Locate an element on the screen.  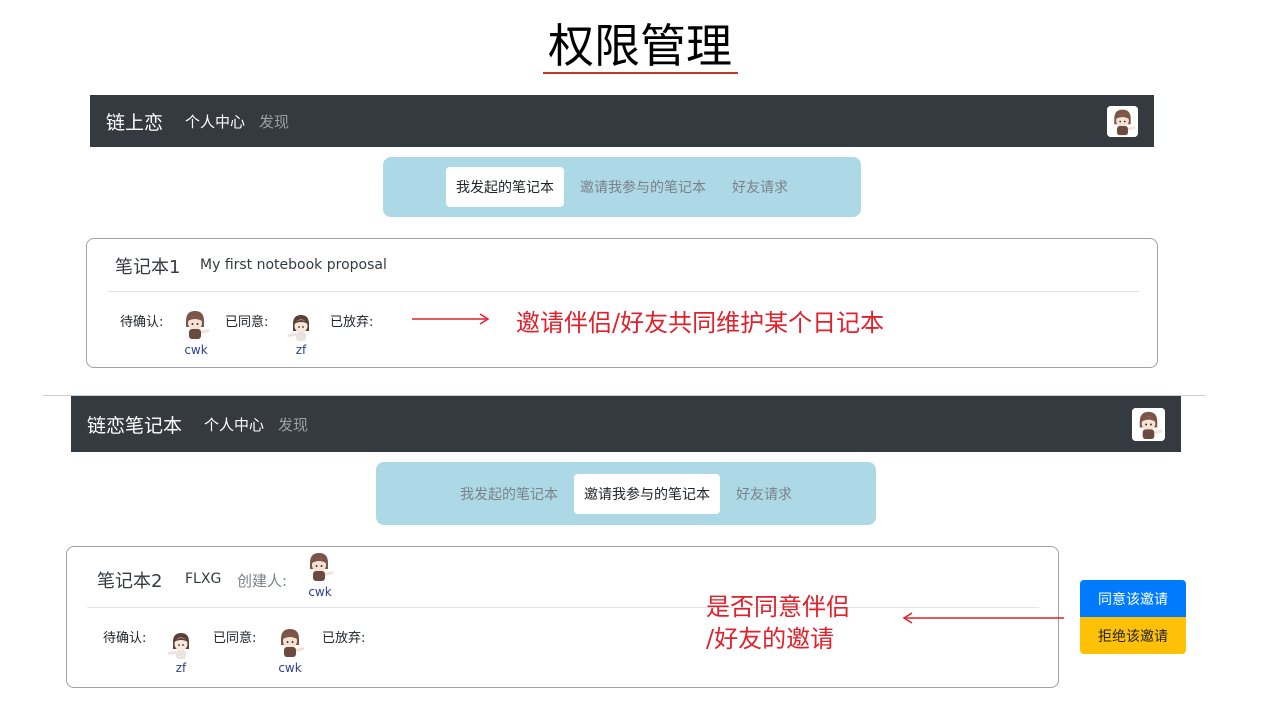
navbar-top: 链上恋 个人中心 发现 is located at coordinates (622, 121).